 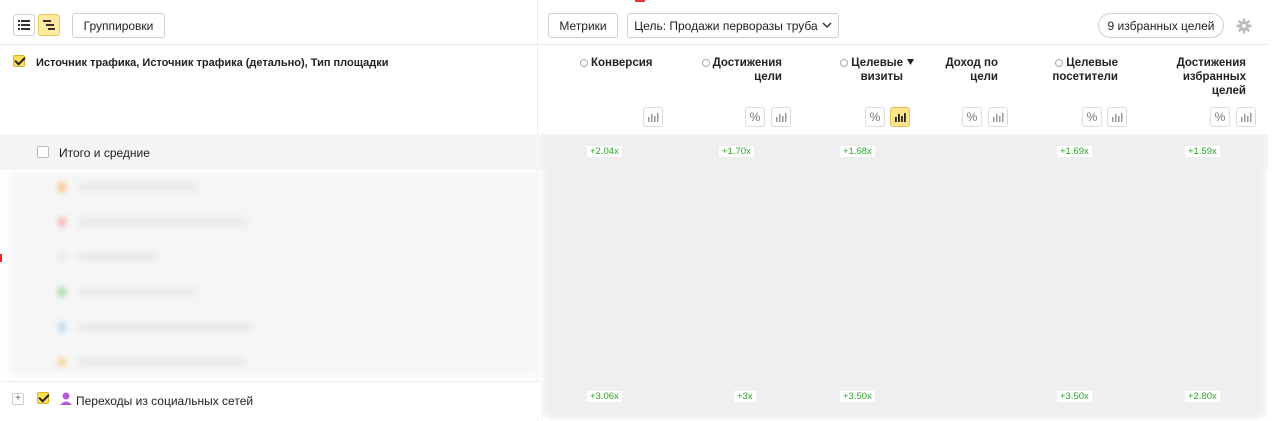 What do you see at coordinates (104, 153) in the screenshot?
I see `totals-label: Итого и средние` at bounding box center [104, 153].